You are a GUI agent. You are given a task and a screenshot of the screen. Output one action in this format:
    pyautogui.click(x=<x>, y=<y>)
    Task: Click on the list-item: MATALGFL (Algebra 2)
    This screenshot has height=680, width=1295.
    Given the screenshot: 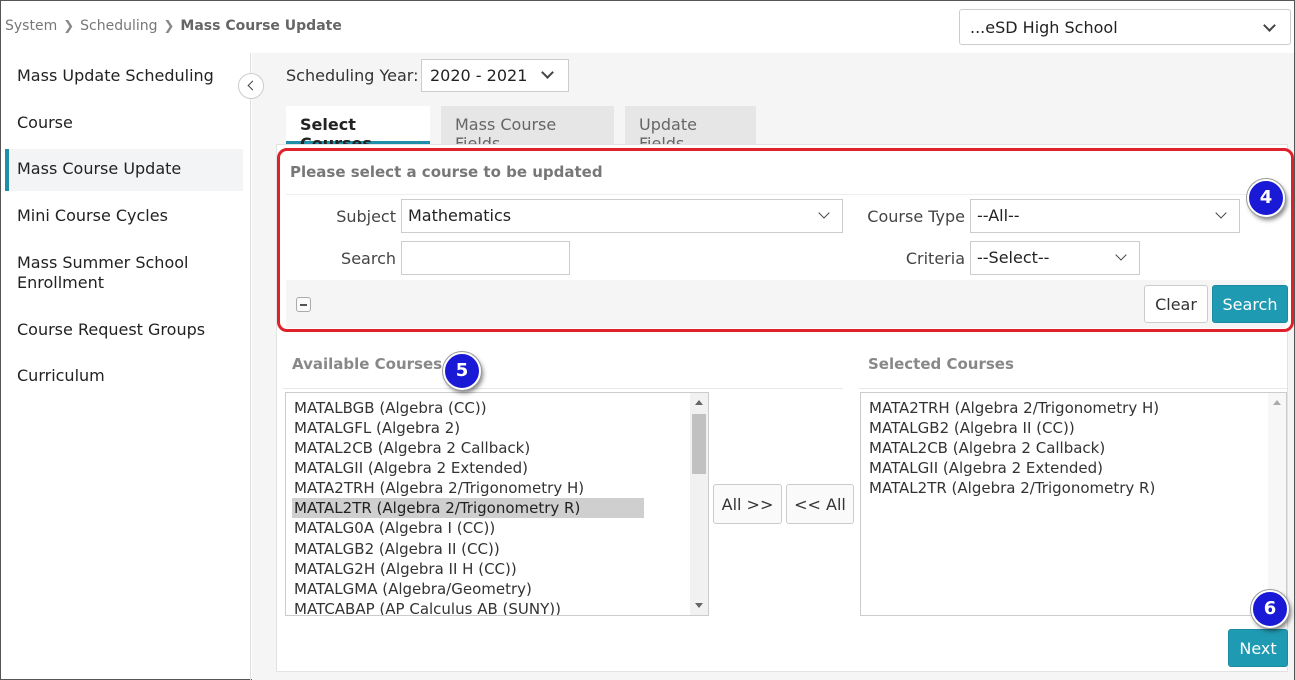 What is the action you would take?
    pyautogui.click(x=377, y=428)
    